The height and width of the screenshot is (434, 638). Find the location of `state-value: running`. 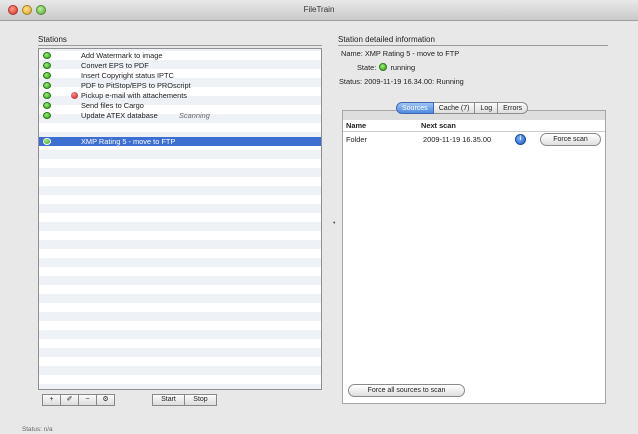

state-value: running is located at coordinates (403, 67).